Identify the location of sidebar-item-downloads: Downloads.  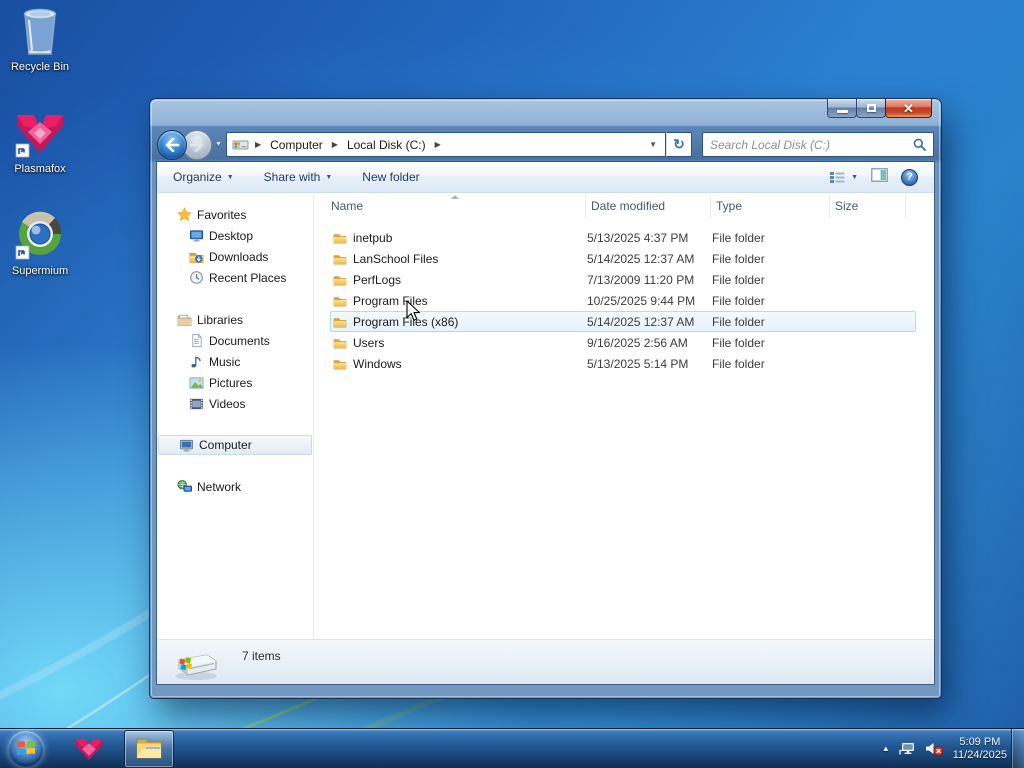
(235, 256).